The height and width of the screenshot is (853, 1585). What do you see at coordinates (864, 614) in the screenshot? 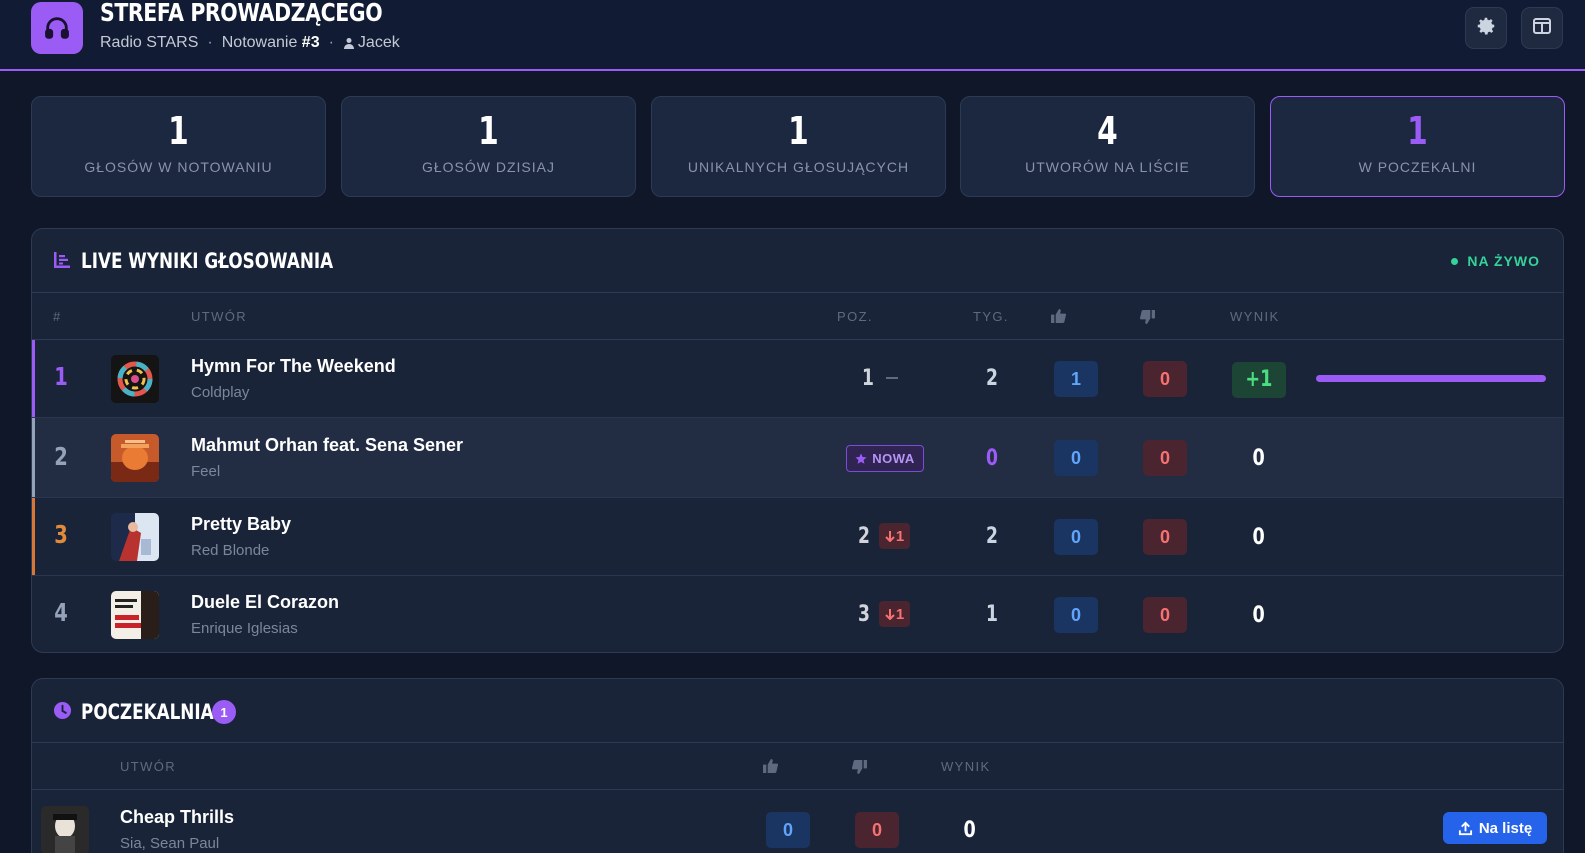
I see `previous-position: 3` at bounding box center [864, 614].